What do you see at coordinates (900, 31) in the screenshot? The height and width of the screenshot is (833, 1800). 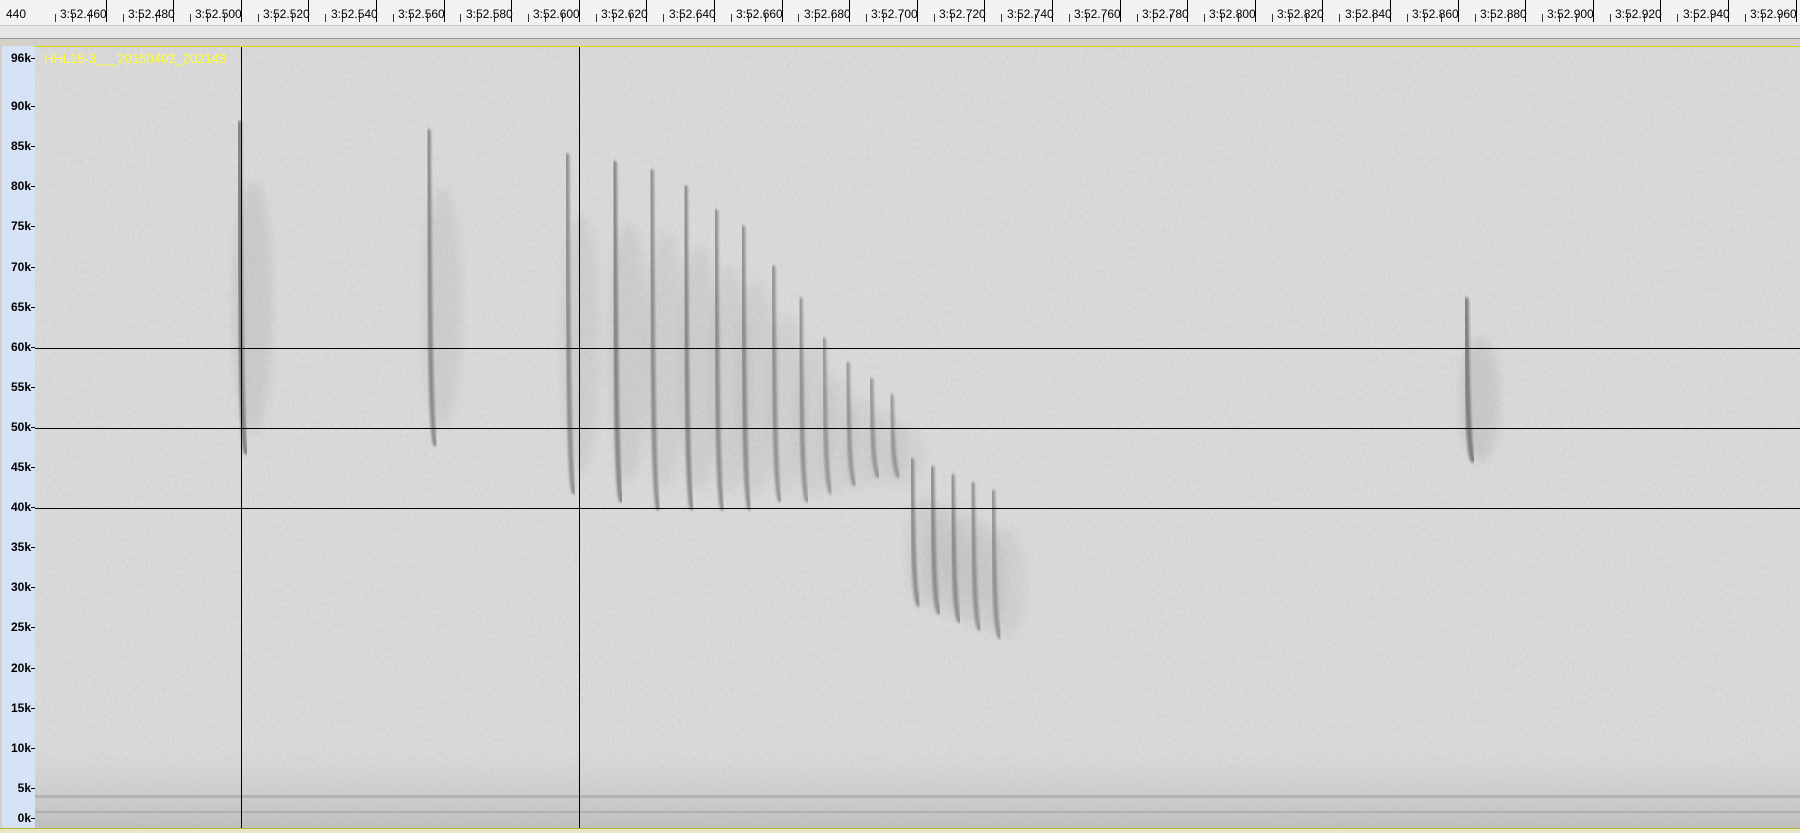 I see `ruler-strip` at bounding box center [900, 31].